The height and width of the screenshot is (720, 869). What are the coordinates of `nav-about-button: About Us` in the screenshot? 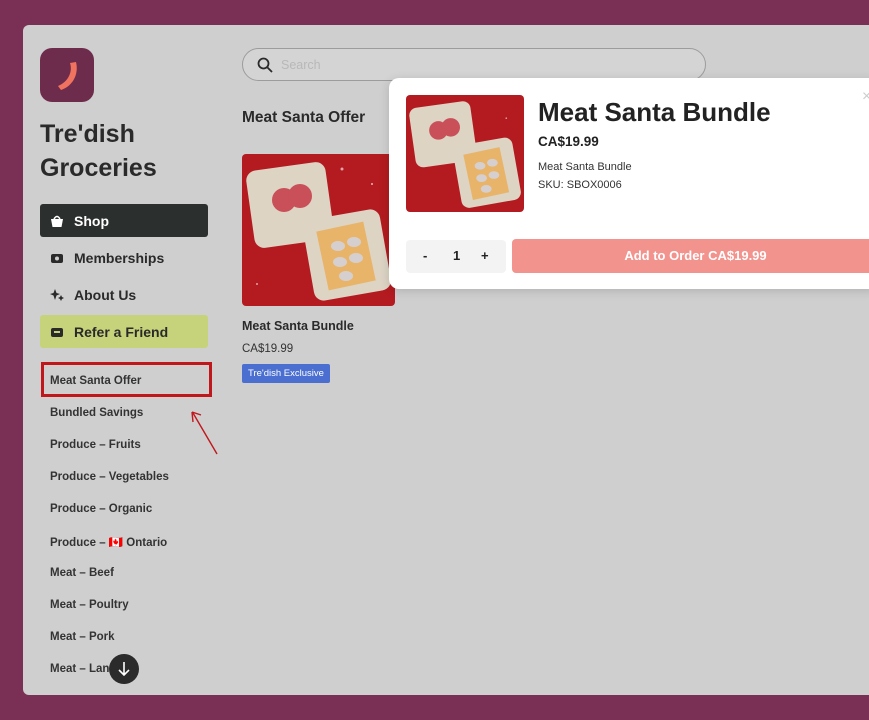 It's located at (124, 294).